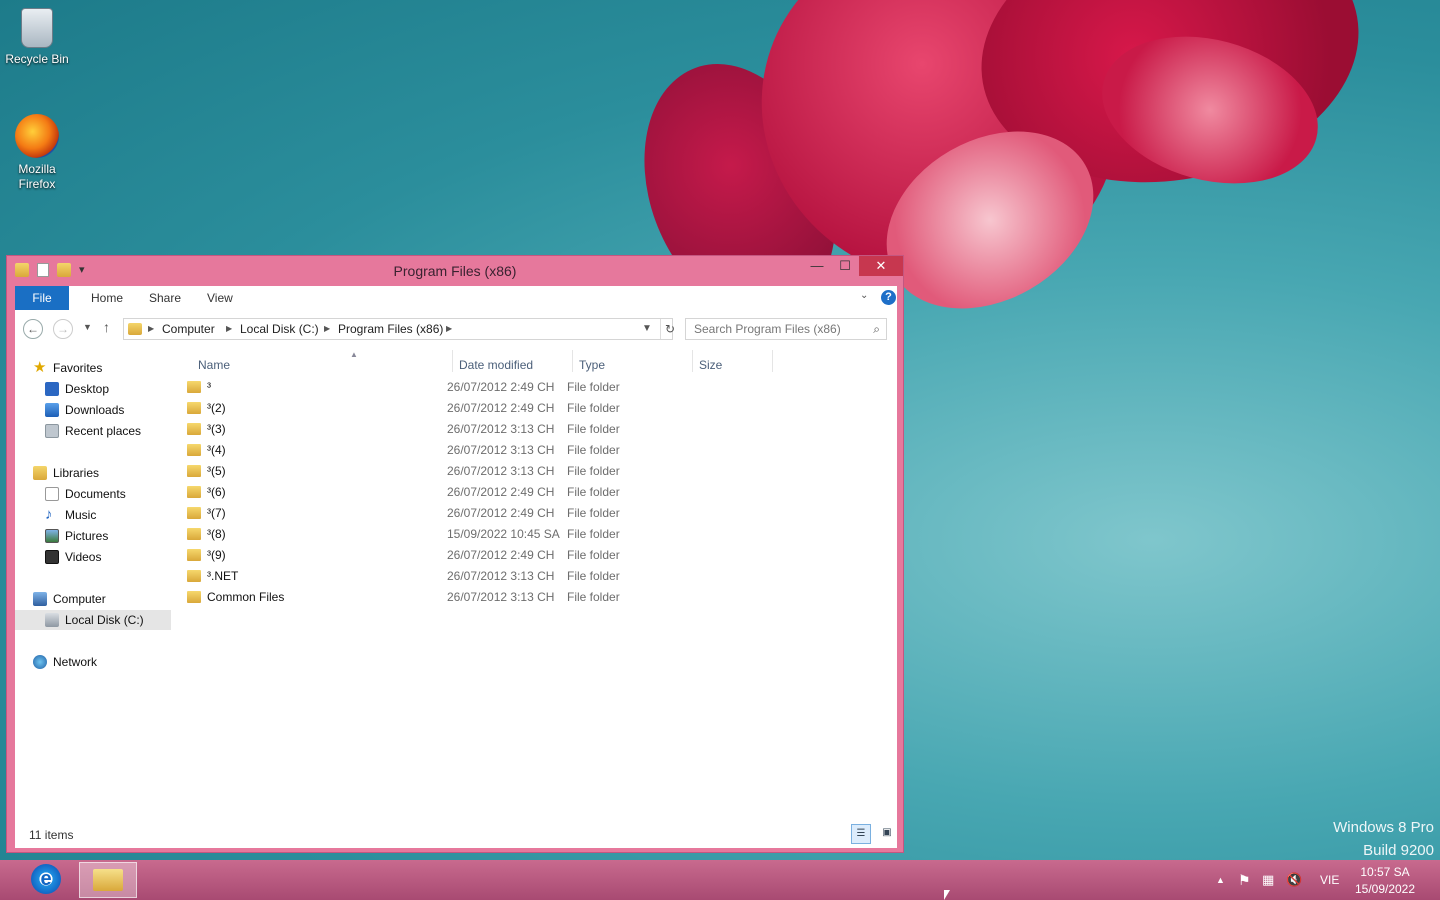 The height and width of the screenshot is (900, 1440). What do you see at coordinates (104, 620) in the screenshot?
I see `tree-item-label: Local Disk (C:)` at bounding box center [104, 620].